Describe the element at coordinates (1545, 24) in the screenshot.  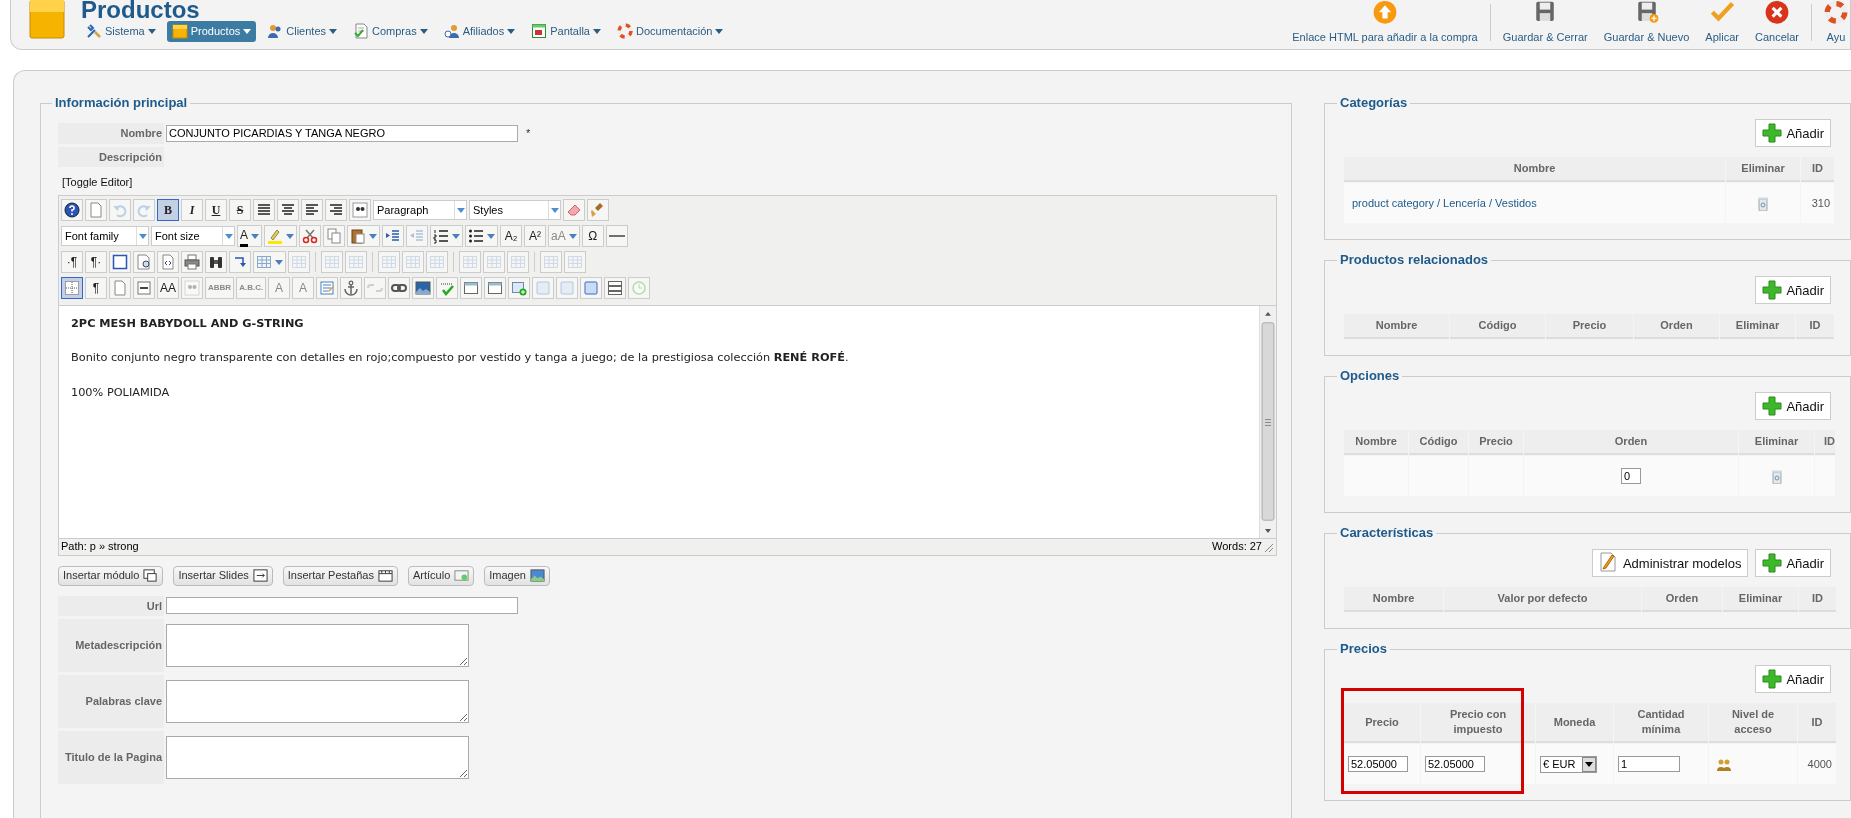
I see `toolbar-button: Guardar & Cerrar` at that location.